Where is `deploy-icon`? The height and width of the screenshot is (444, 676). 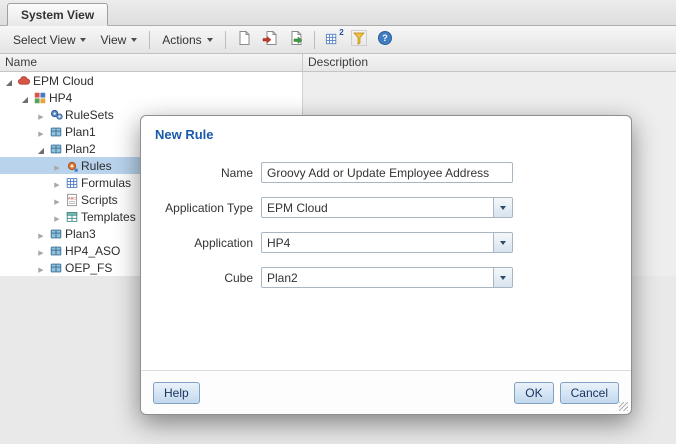 deploy-icon is located at coordinates (296, 39).